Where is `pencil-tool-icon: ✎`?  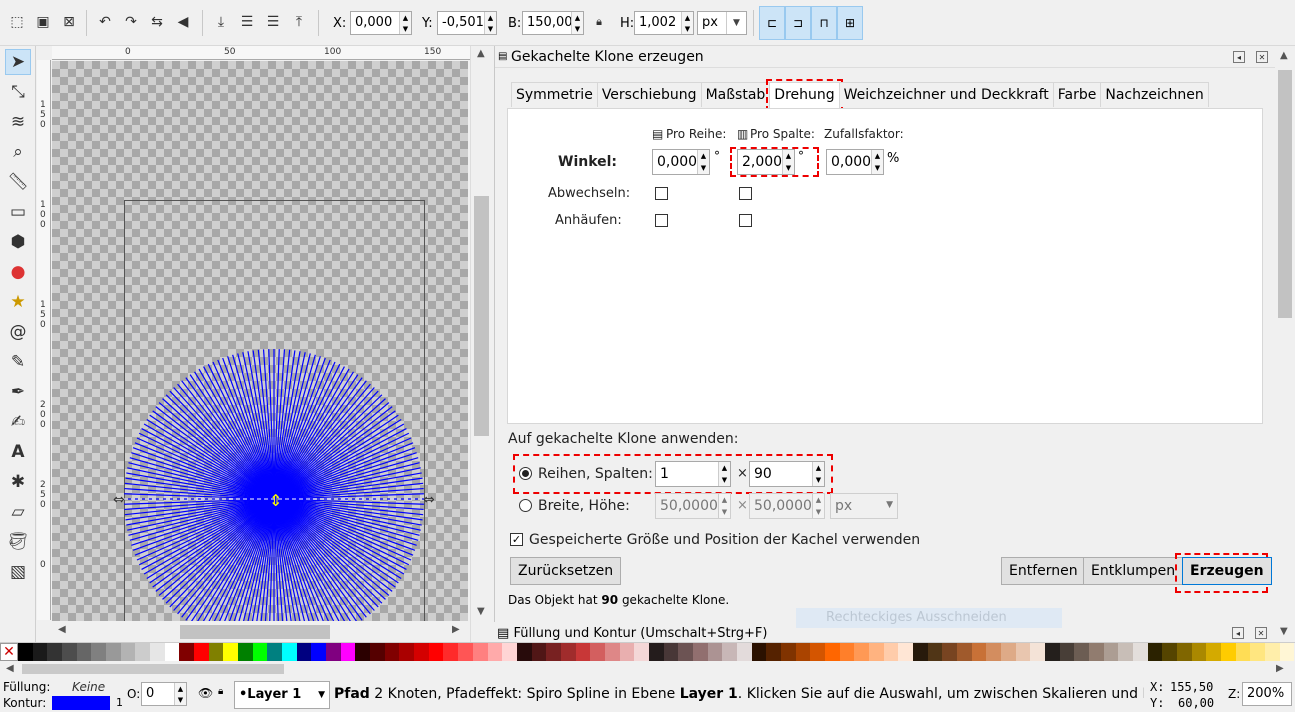 pencil-tool-icon: ✎ is located at coordinates (18, 362).